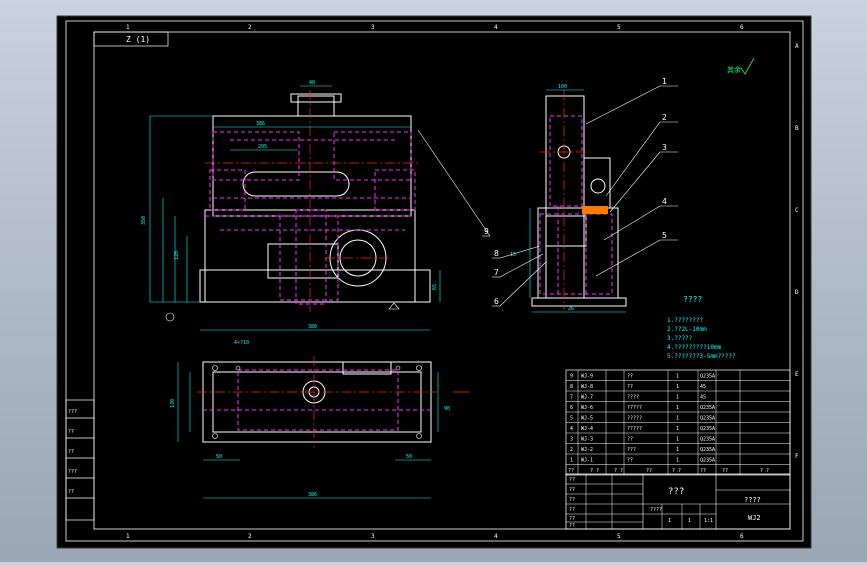 The height and width of the screenshot is (566, 867). What do you see at coordinates (250, 27) in the screenshot?
I see `zone-col-top: 2` at bounding box center [250, 27].